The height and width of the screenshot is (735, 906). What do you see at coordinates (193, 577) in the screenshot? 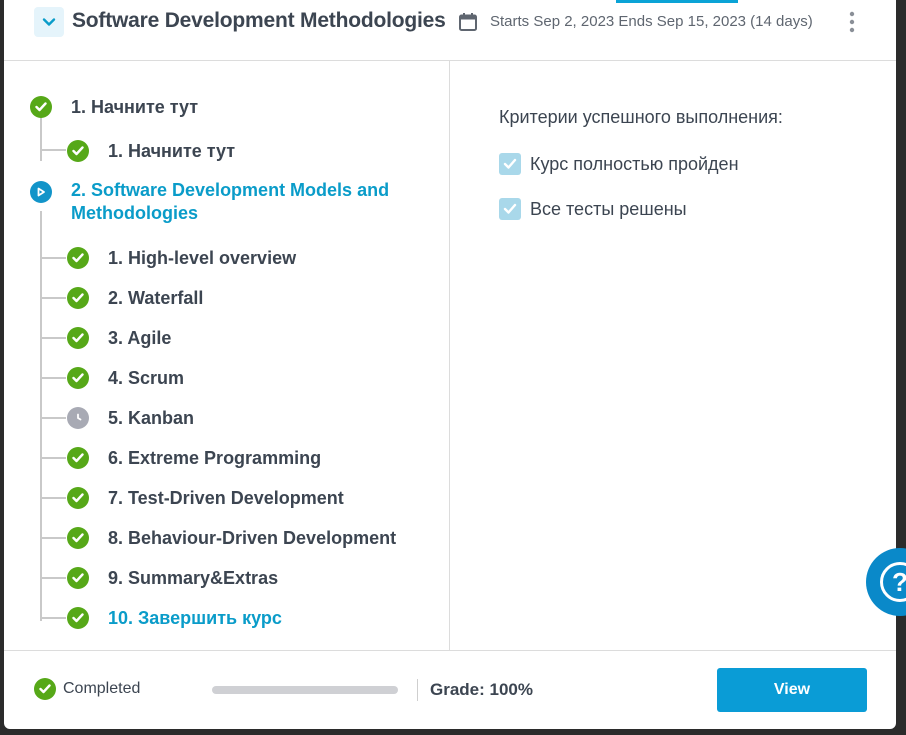
I see `lesson-label: 9. Summary&Extras` at bounding box center [193, 577].